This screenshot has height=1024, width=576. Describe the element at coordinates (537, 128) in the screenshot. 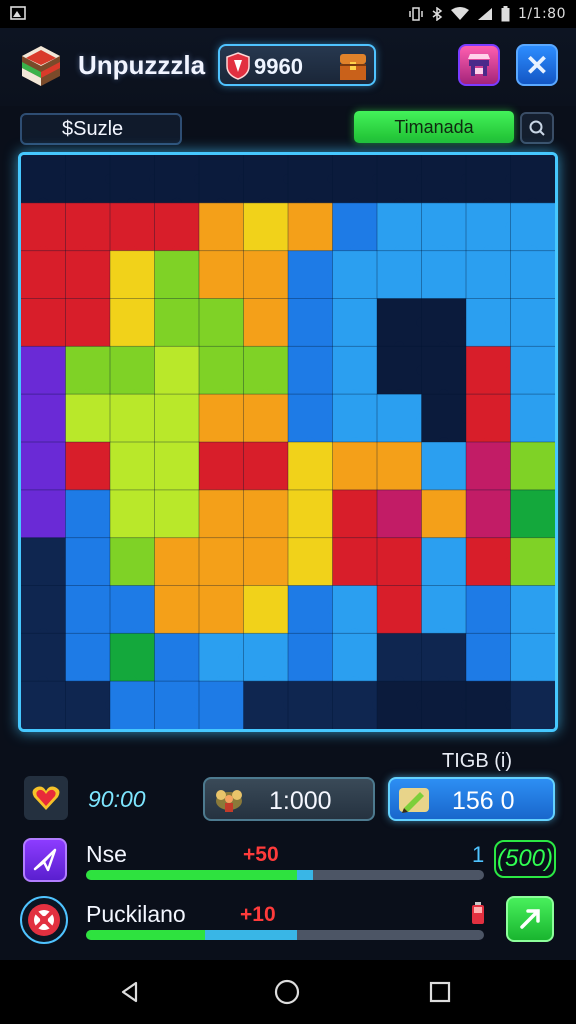

I see `search-button` at that location.